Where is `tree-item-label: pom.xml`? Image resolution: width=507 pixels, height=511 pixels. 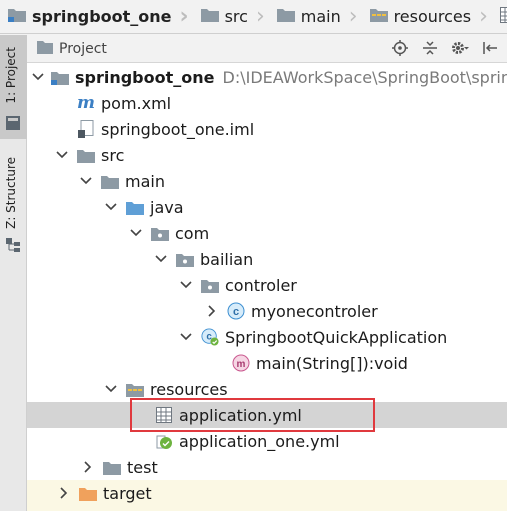 tree-item-label: pom.xml is located at coordinates (136, 103).